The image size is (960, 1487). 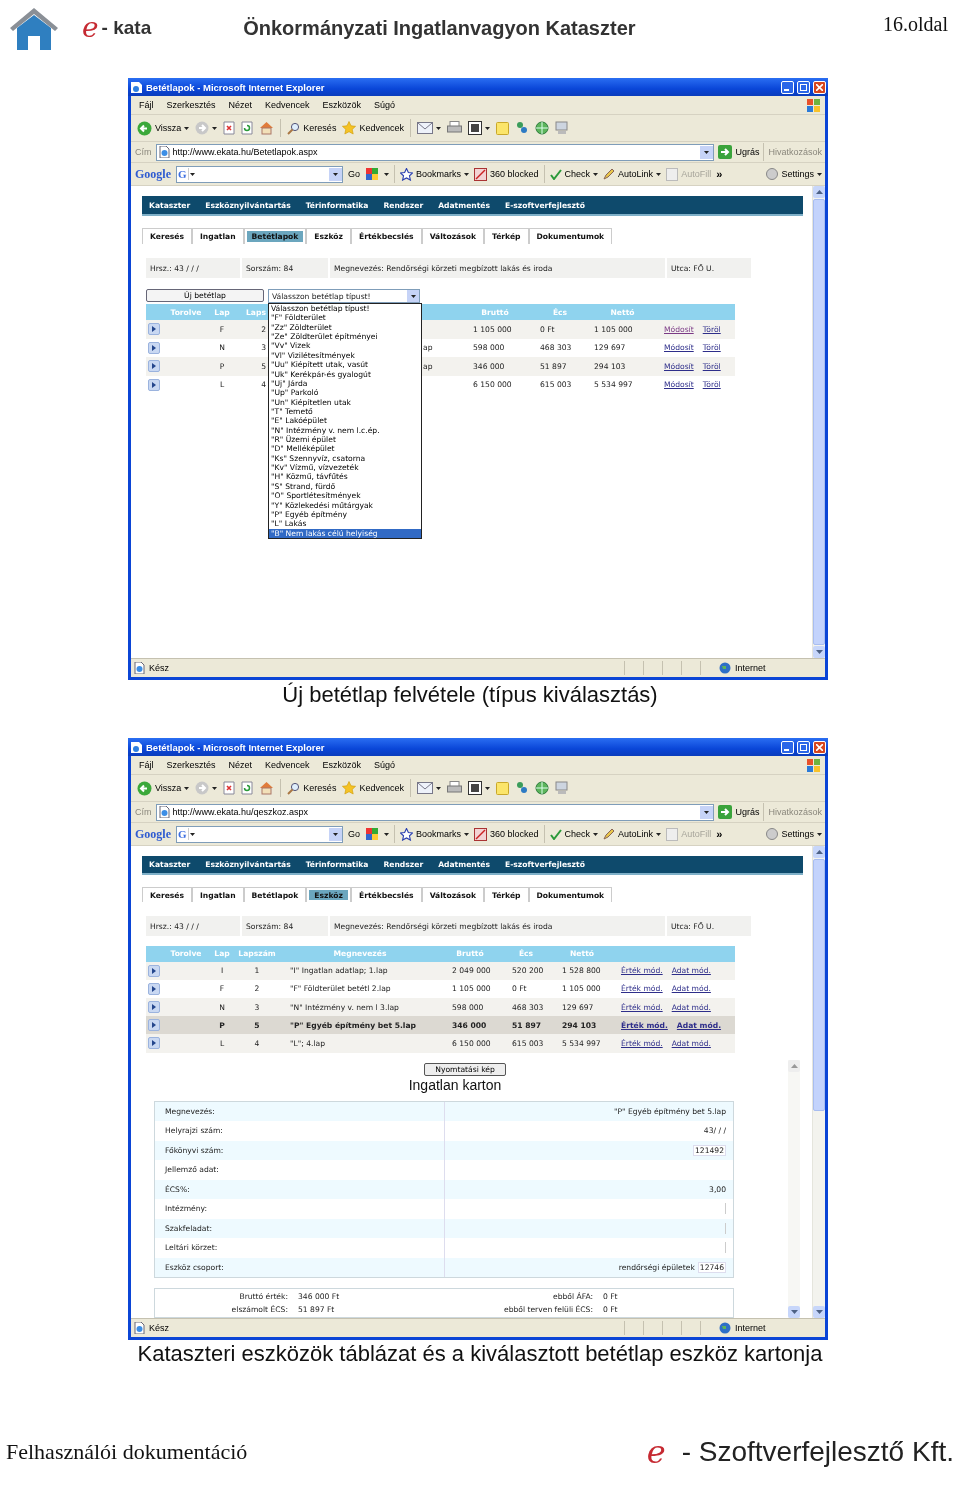 What do you see at coordinates (159, 1328) in the screenshot?
I see `status-text: Kész` at bounding box center [159, 1328].